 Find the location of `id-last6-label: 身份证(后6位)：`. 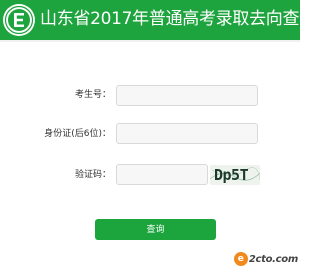

id-last6-label: 身份证(后6位)： is located at coordinates (77, 134).